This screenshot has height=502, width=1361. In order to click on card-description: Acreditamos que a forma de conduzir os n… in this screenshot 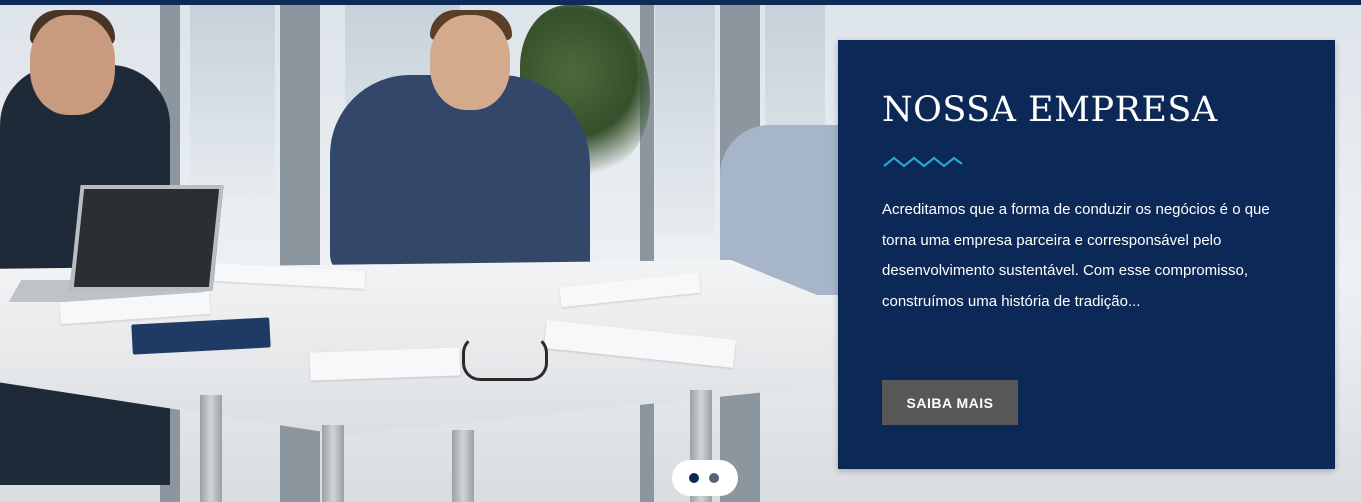, I will do `click(1076, 255)`.